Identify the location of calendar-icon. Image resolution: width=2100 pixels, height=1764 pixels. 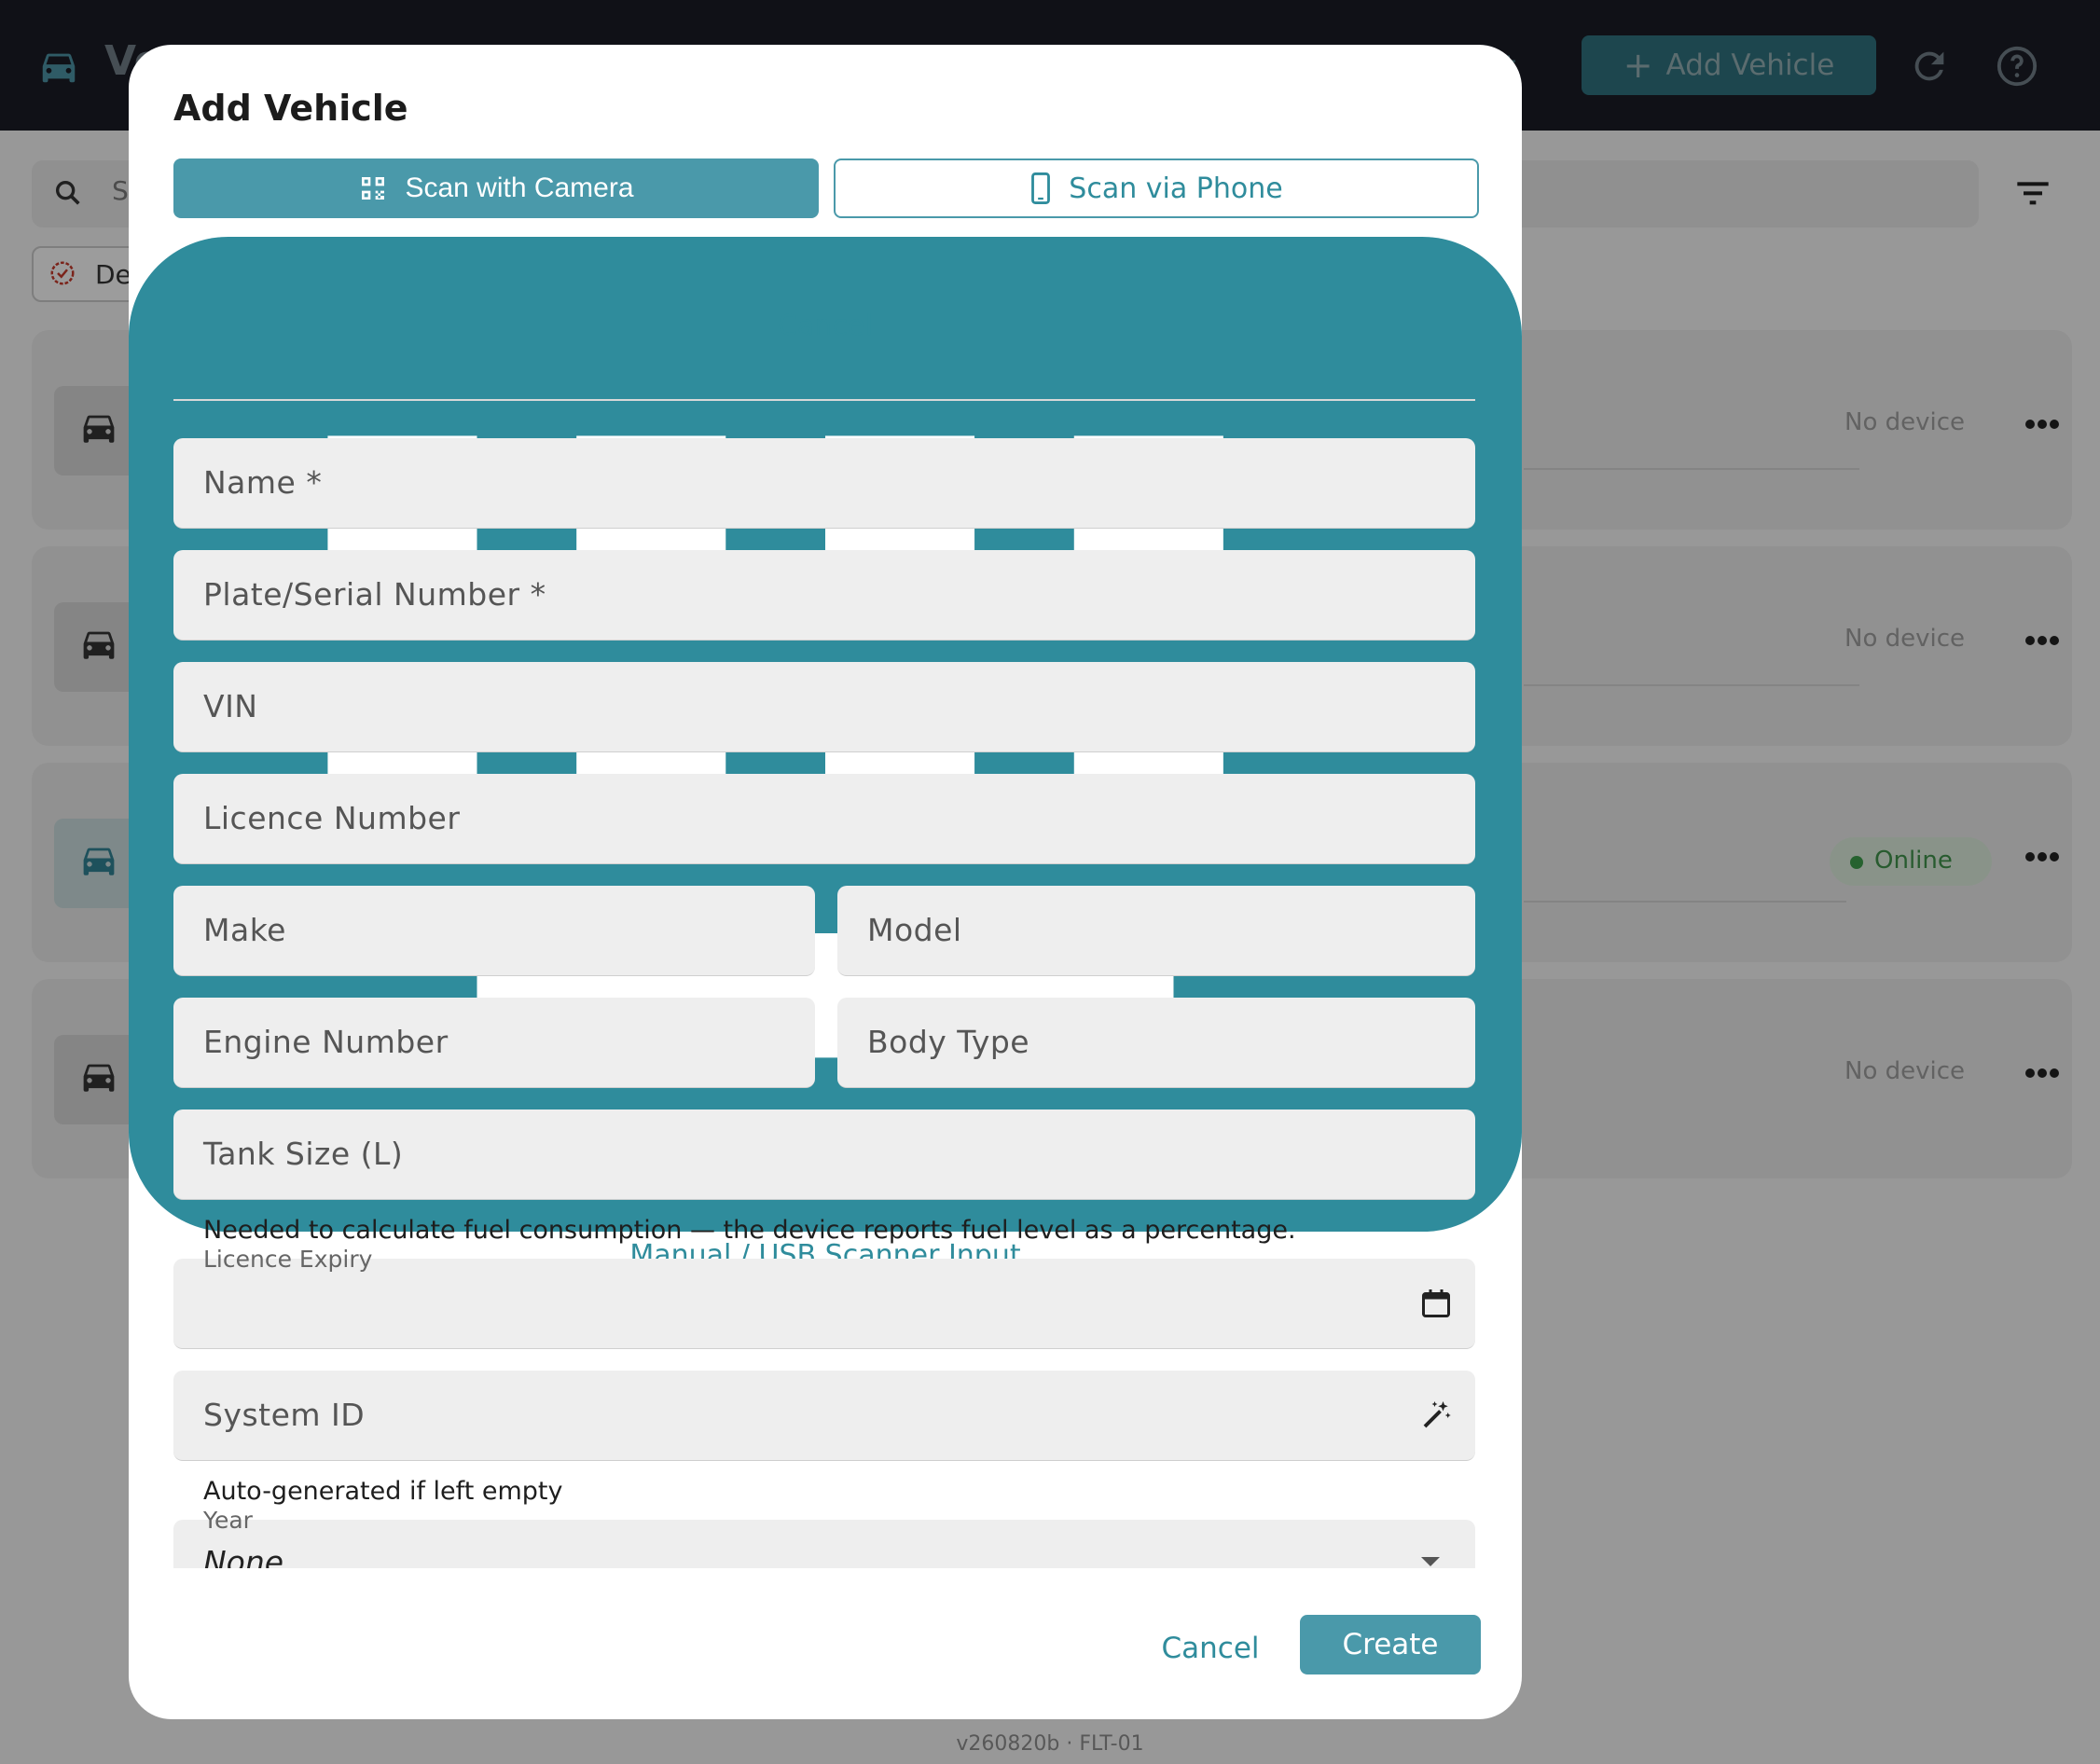
(1436, 1303).